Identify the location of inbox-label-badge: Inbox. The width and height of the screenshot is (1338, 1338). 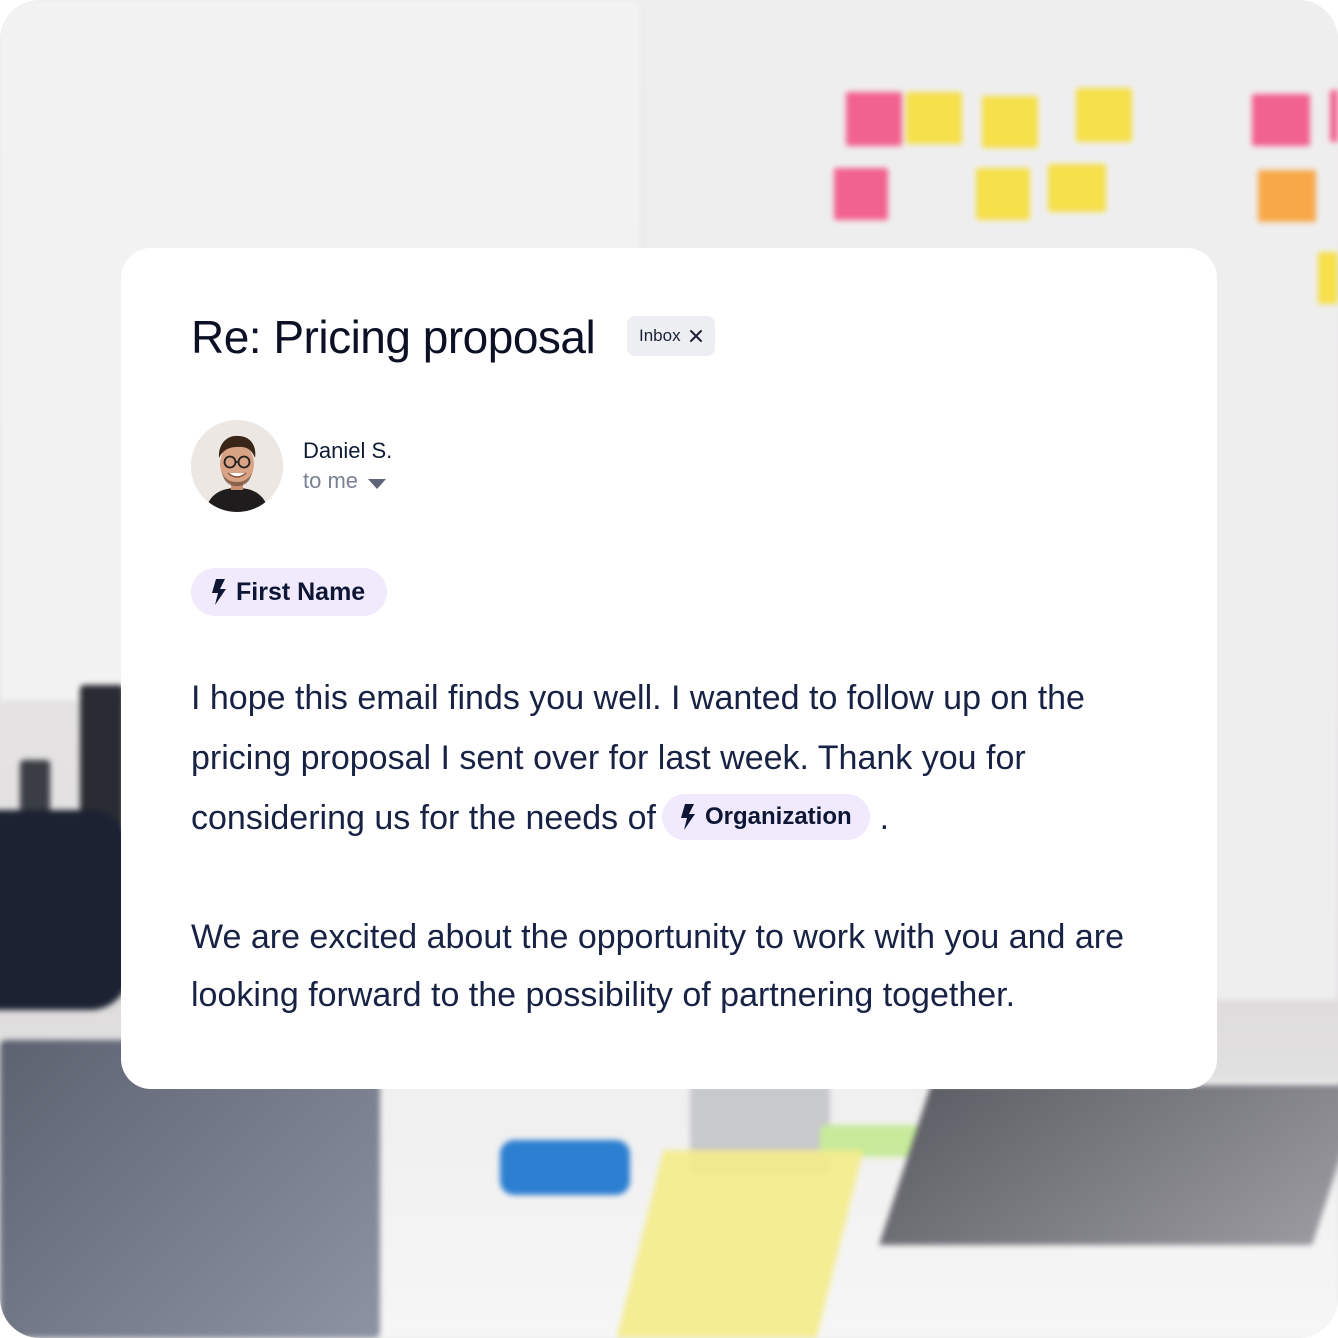
(671, 336).